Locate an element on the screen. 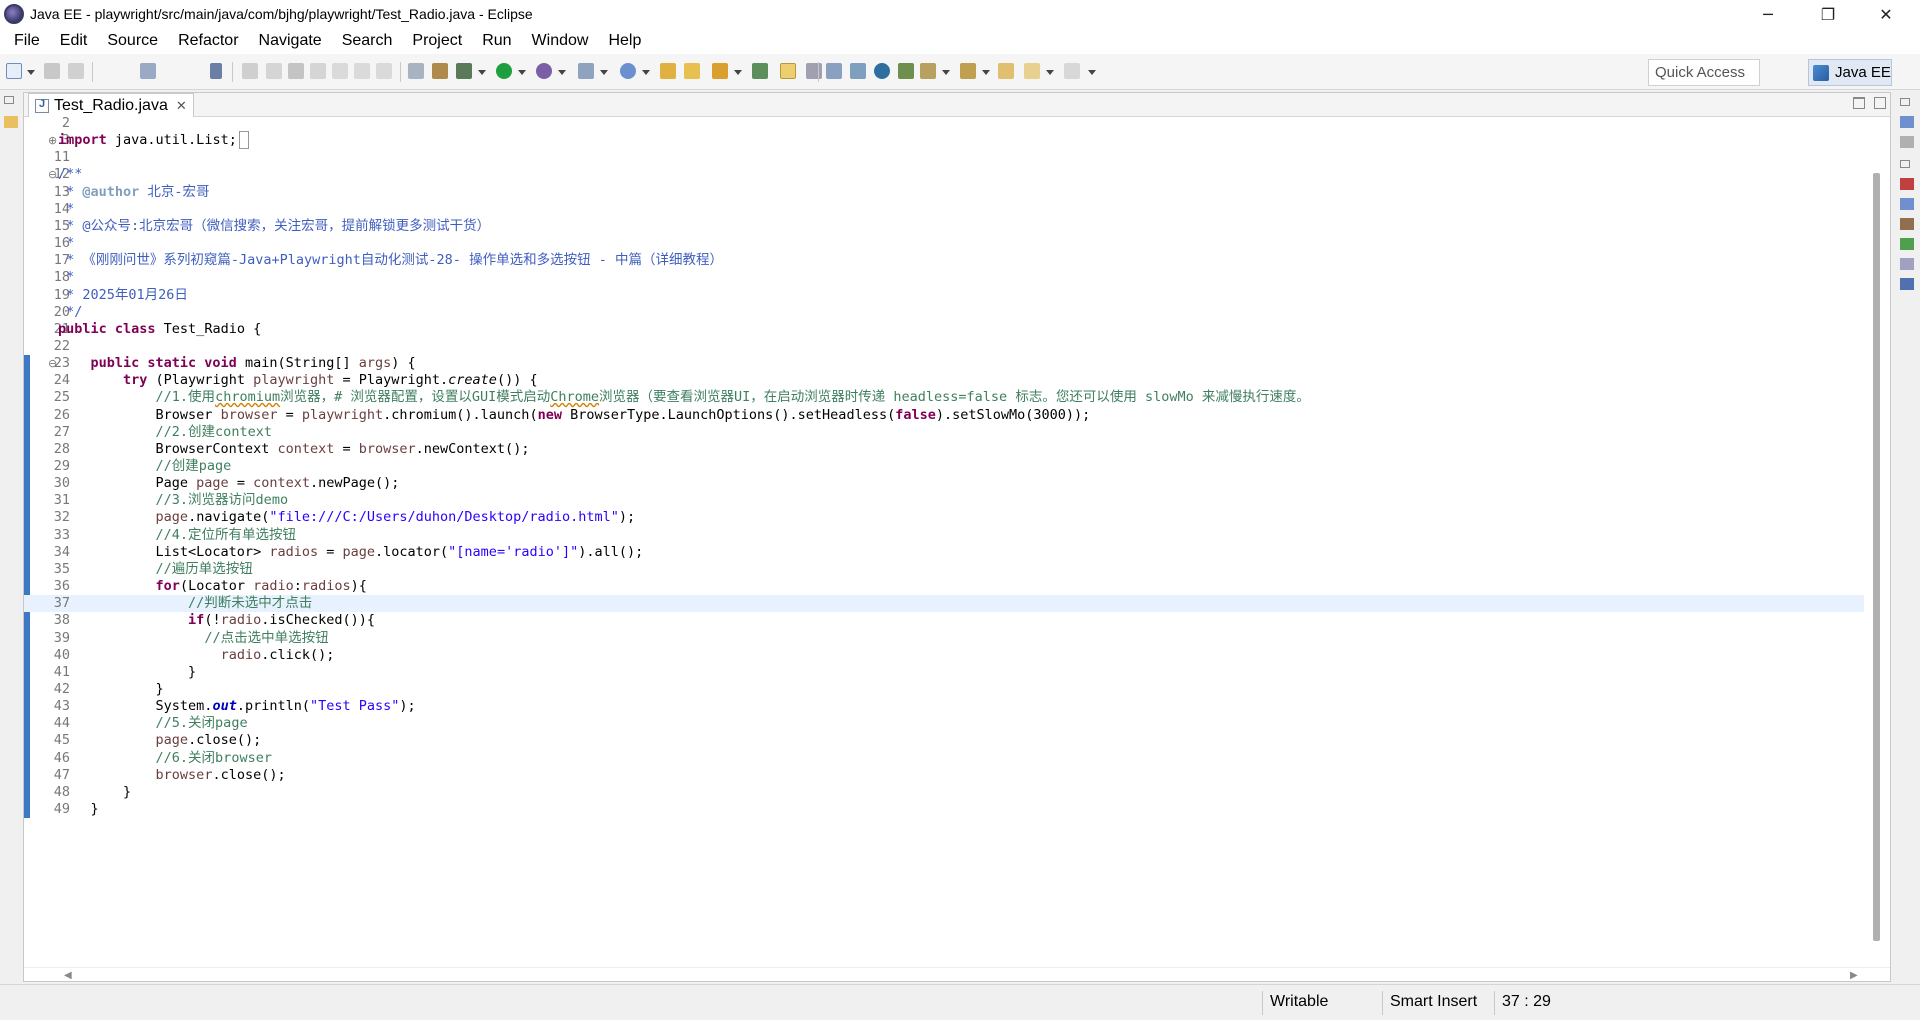 The image size is (1920, 1020). code-line: 42 } is located at coordinates (944, 689).